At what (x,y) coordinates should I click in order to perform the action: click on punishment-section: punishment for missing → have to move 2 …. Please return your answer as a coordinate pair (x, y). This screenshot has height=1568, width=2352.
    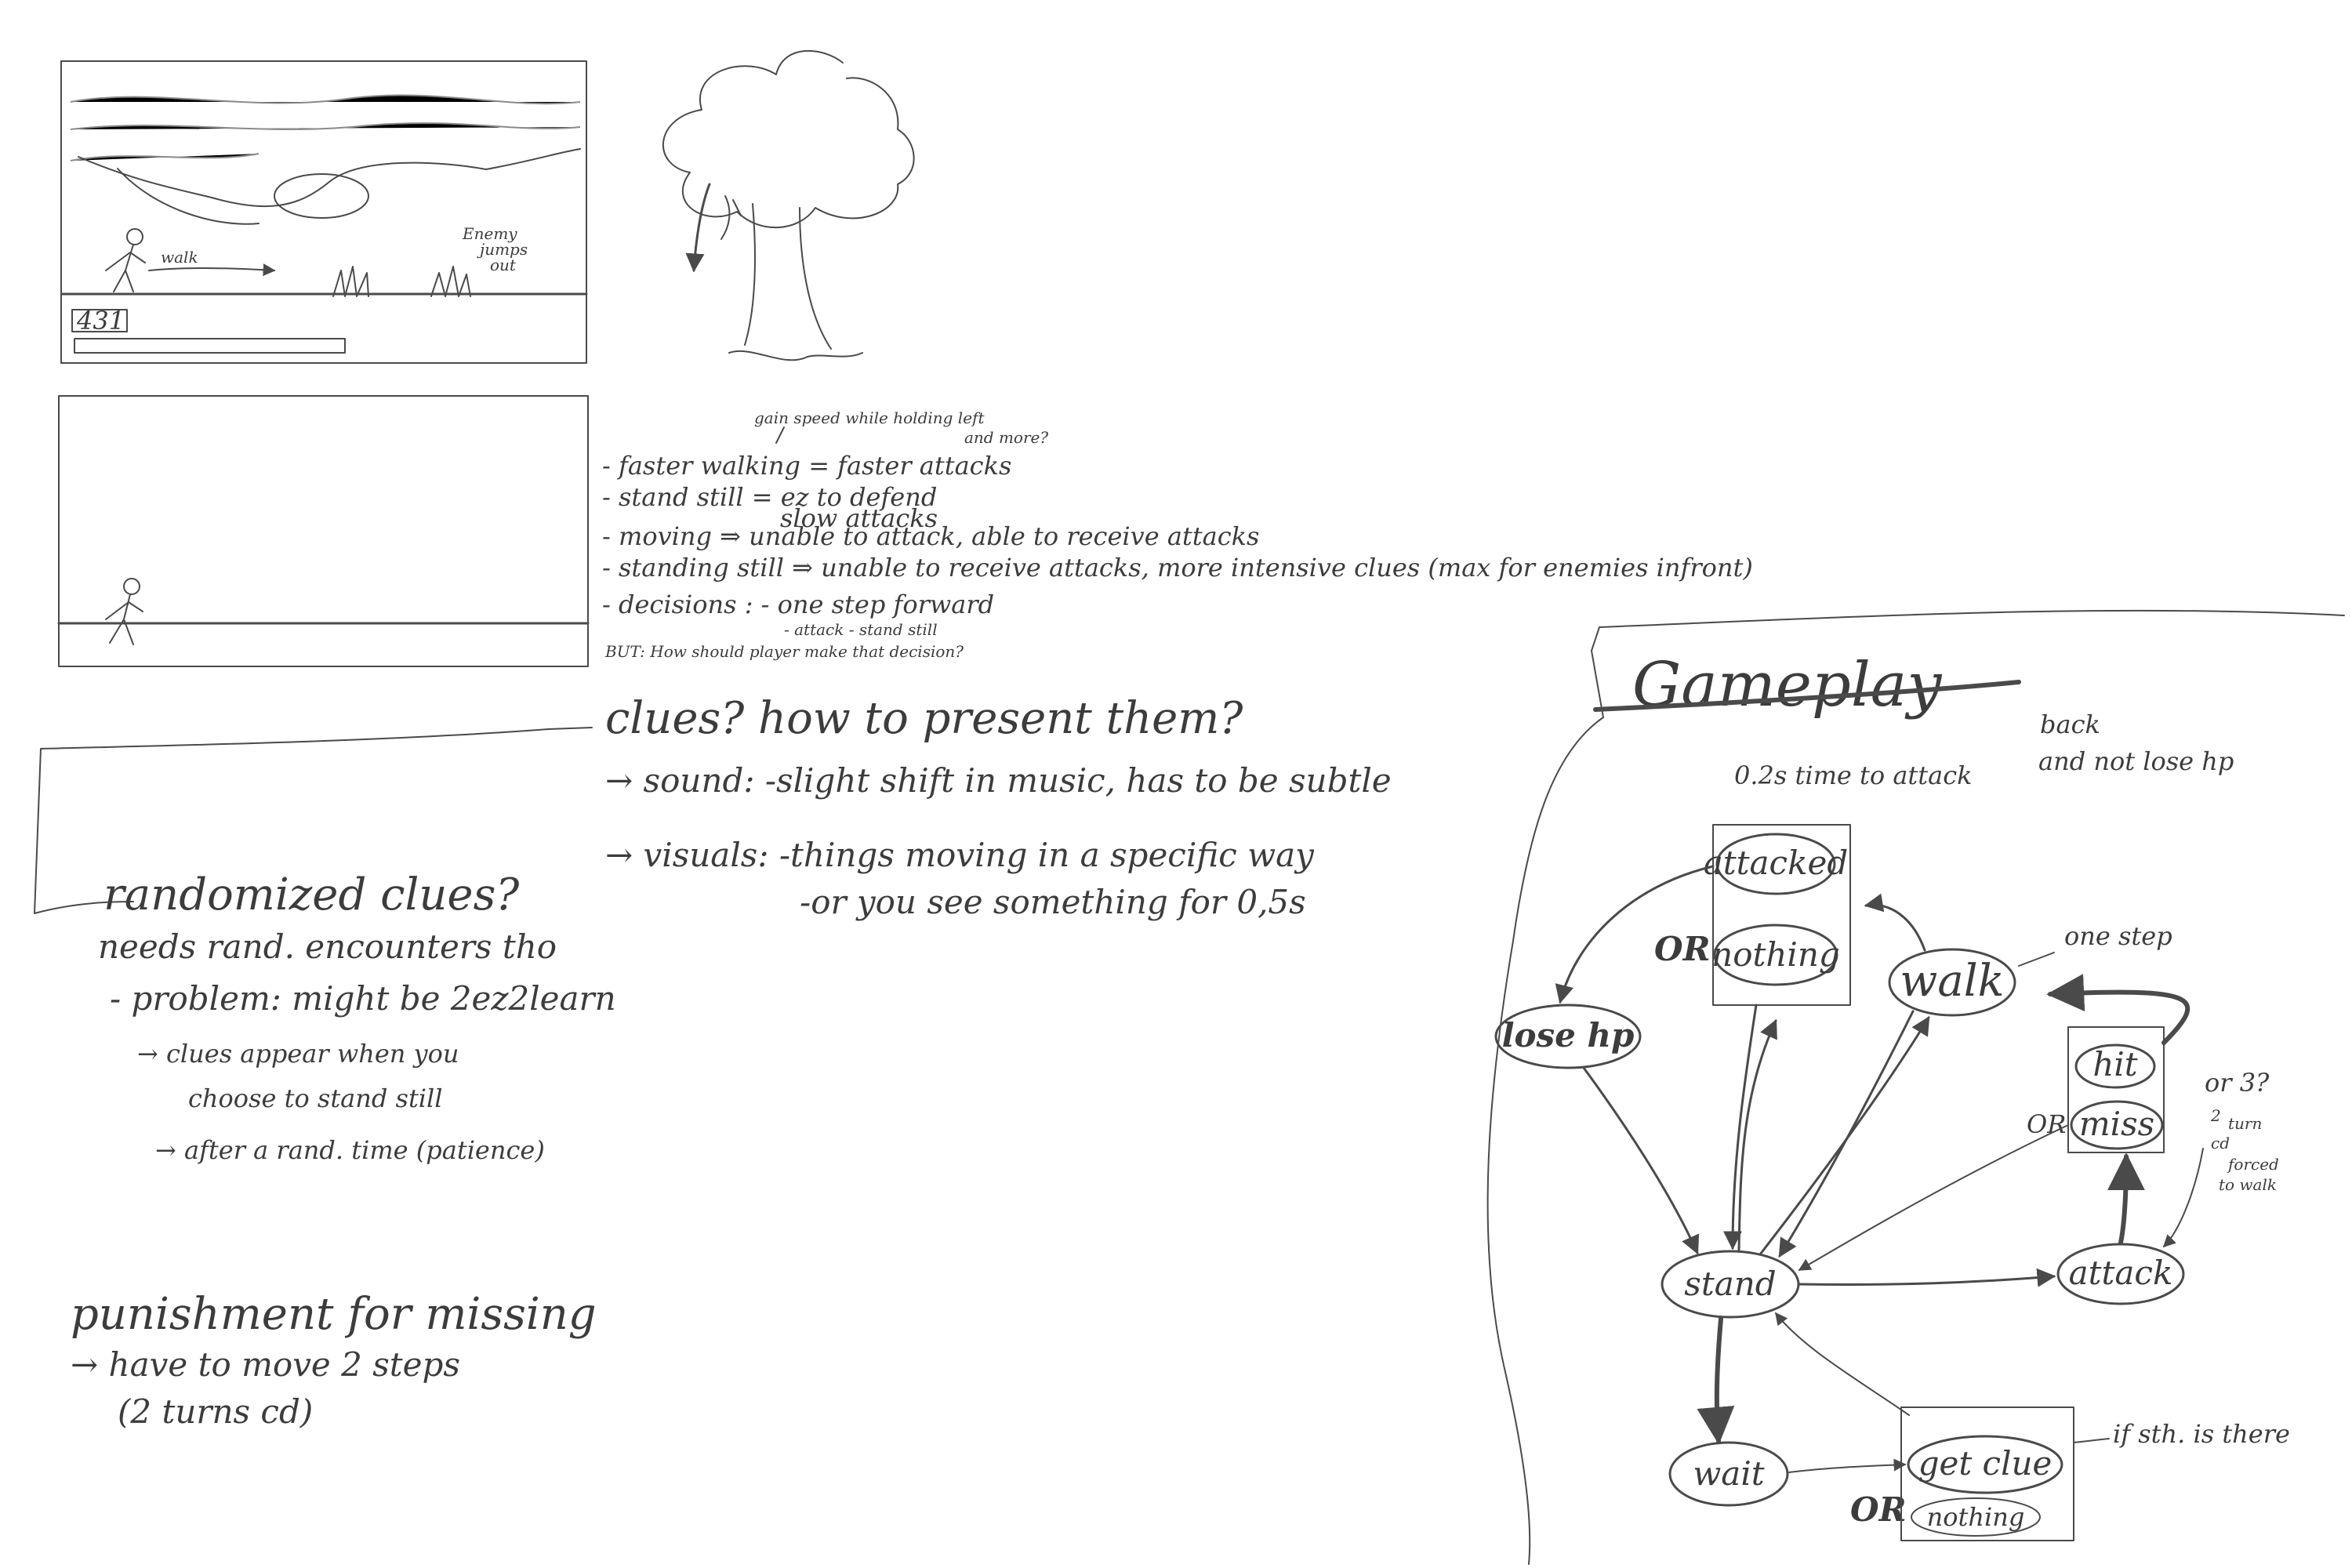
    Looking at the image, I should click on (334, 1360).